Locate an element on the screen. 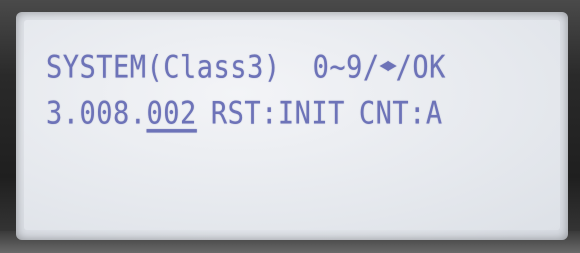  lcd-line-2: 3.008. 002 RST:INIT CNT:A is located at coordinates (244, 112).